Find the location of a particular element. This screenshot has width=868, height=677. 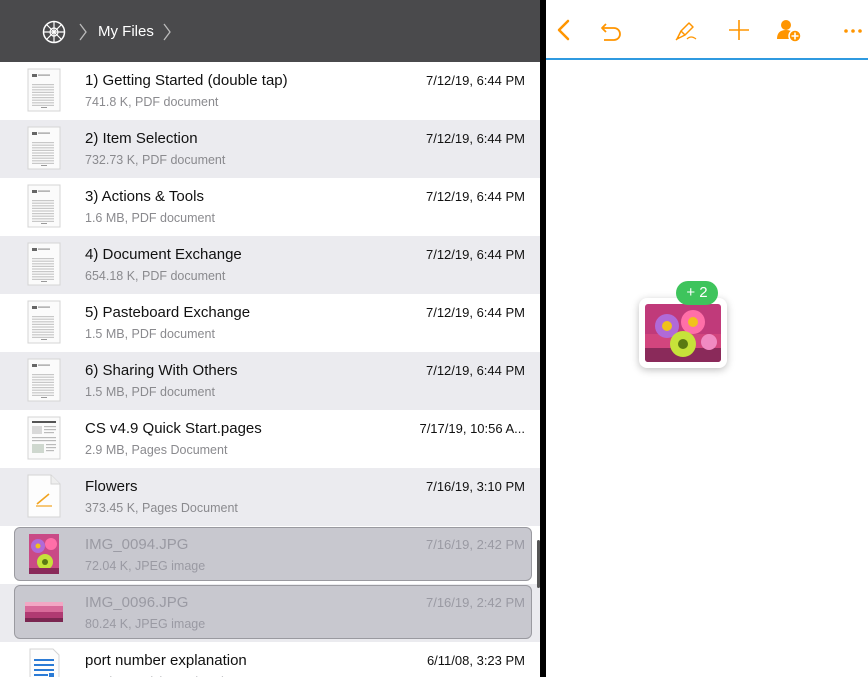

more-icon is located at coordinates (853, 30).